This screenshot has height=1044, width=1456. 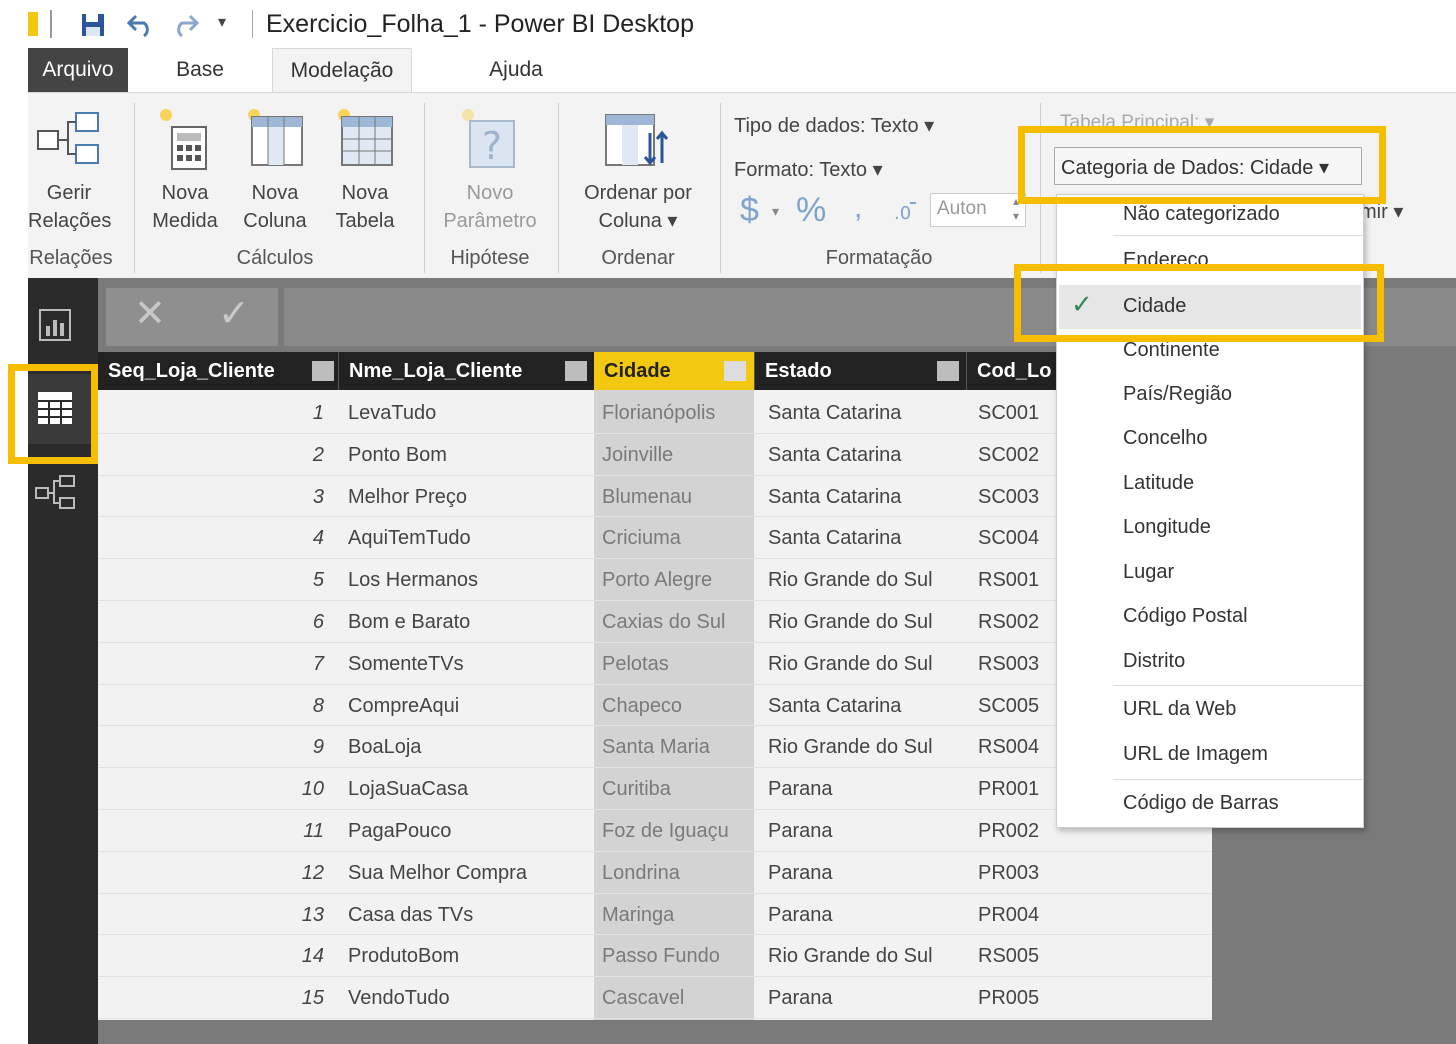 What do you see at coordinates (215, 956) in the screenshot?
I see `cell-seq: 14` at bounding box center [215, 956].